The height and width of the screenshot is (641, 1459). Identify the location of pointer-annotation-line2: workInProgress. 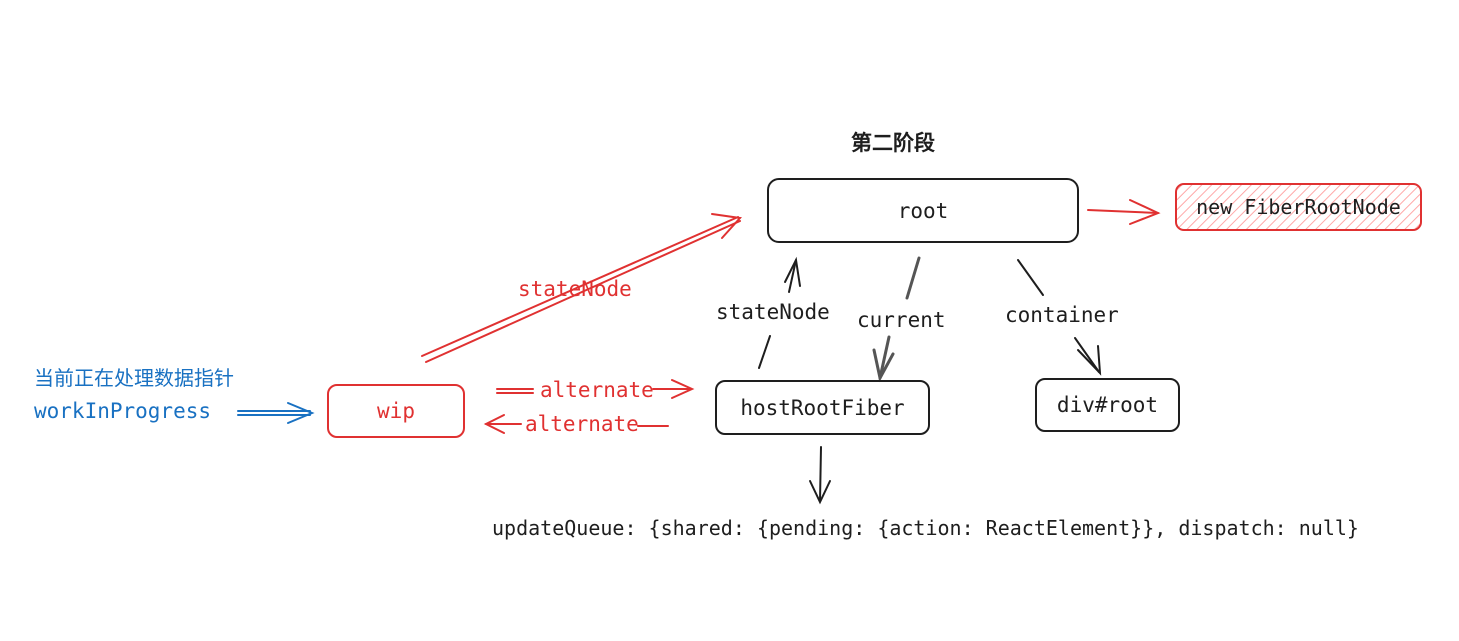
(123, 411).